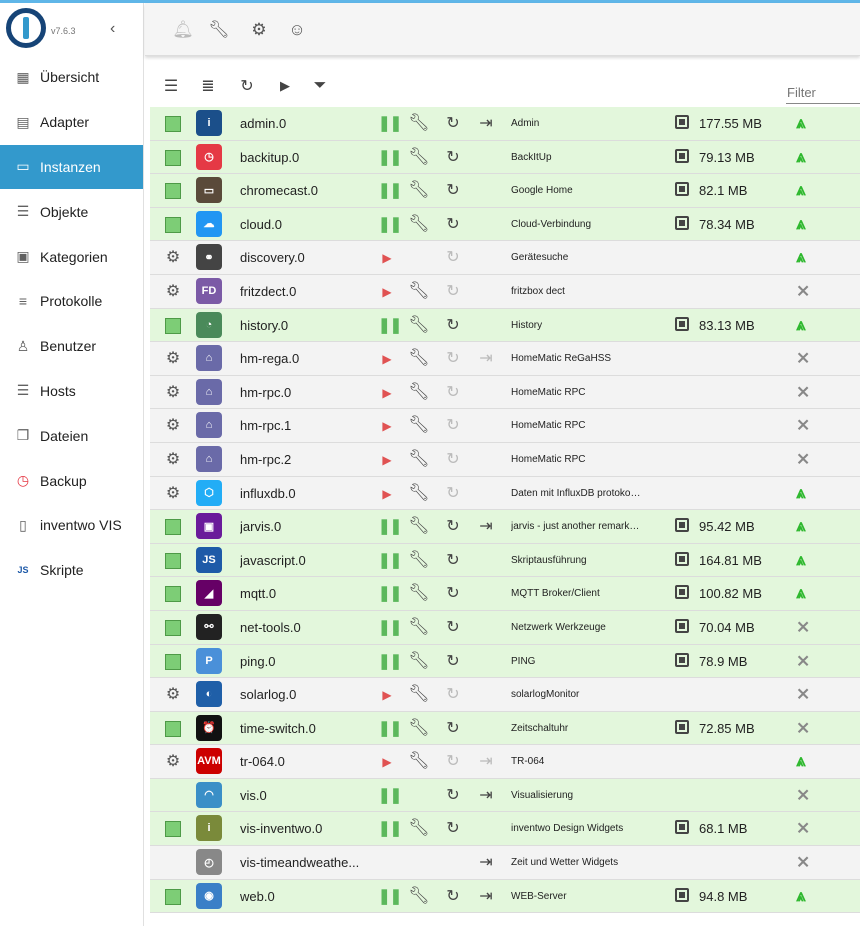 This screenshot has width=860, height=926. I want to click on filter-input, so click(823, 93).